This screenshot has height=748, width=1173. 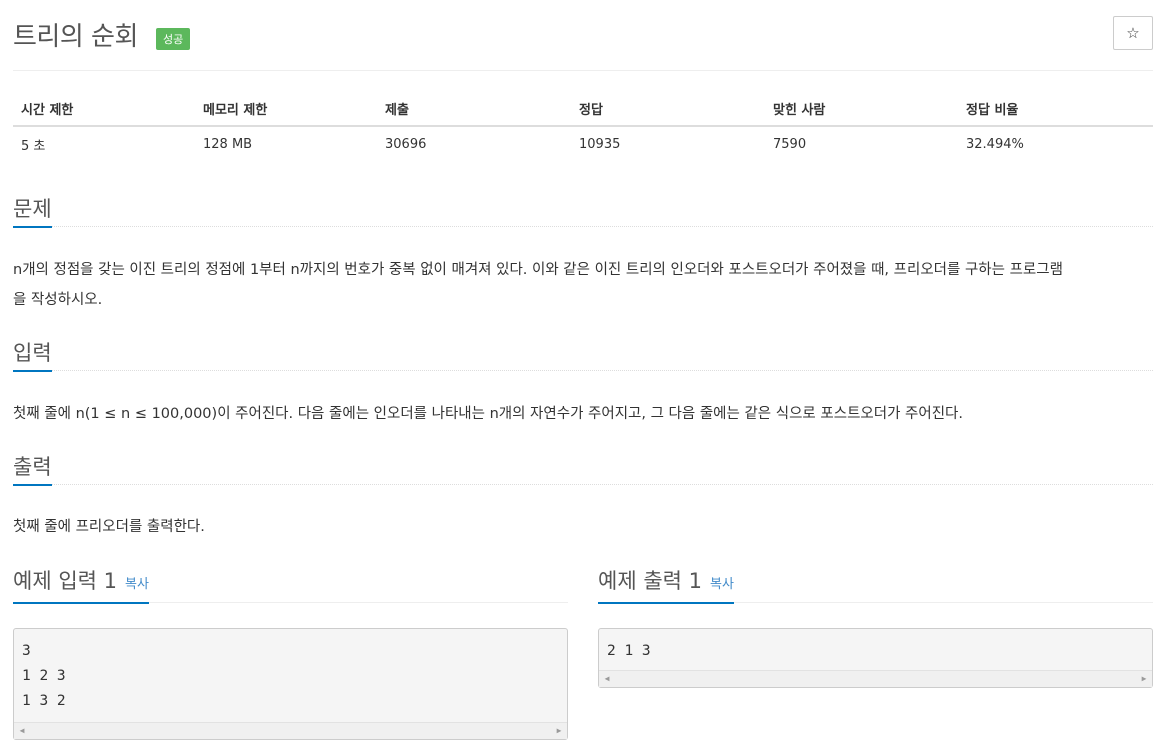 I want to click on section-title: 문제, so click(x=32, y=212).